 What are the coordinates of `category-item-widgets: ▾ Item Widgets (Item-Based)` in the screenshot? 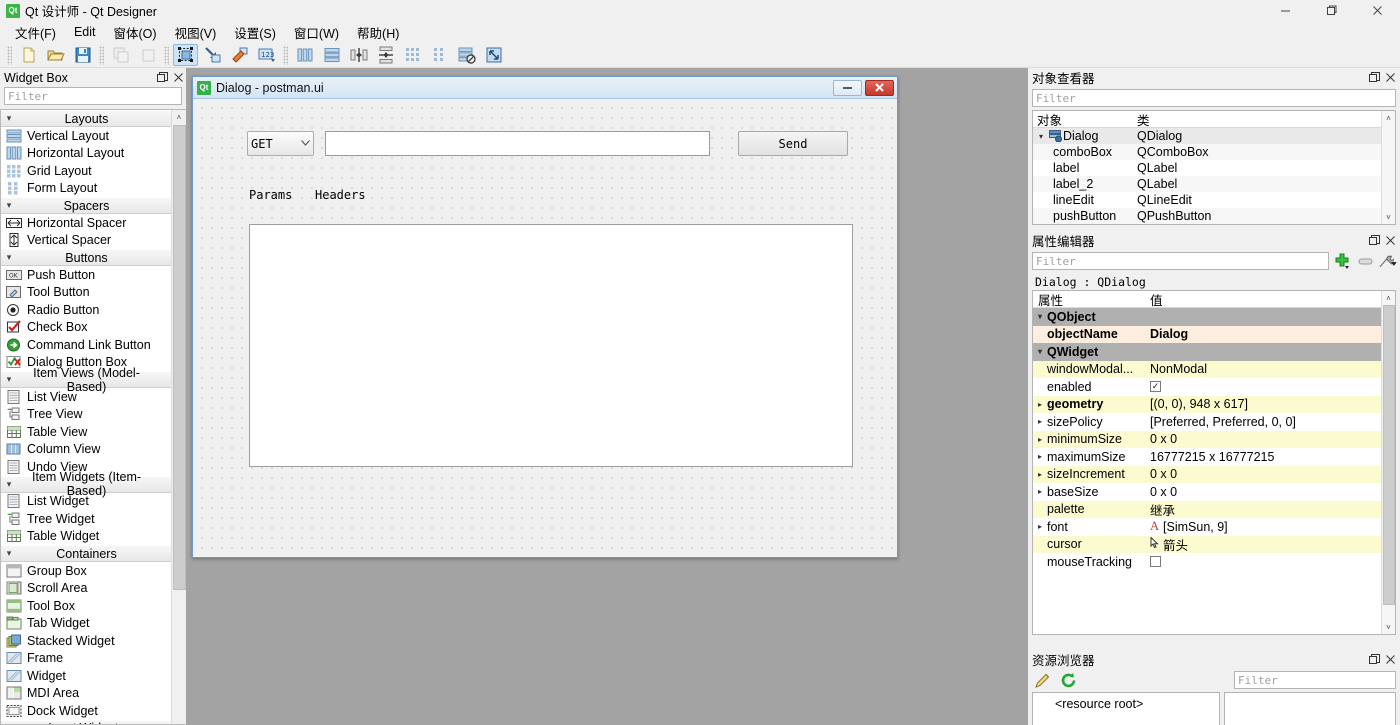 It's located at (86, 484).